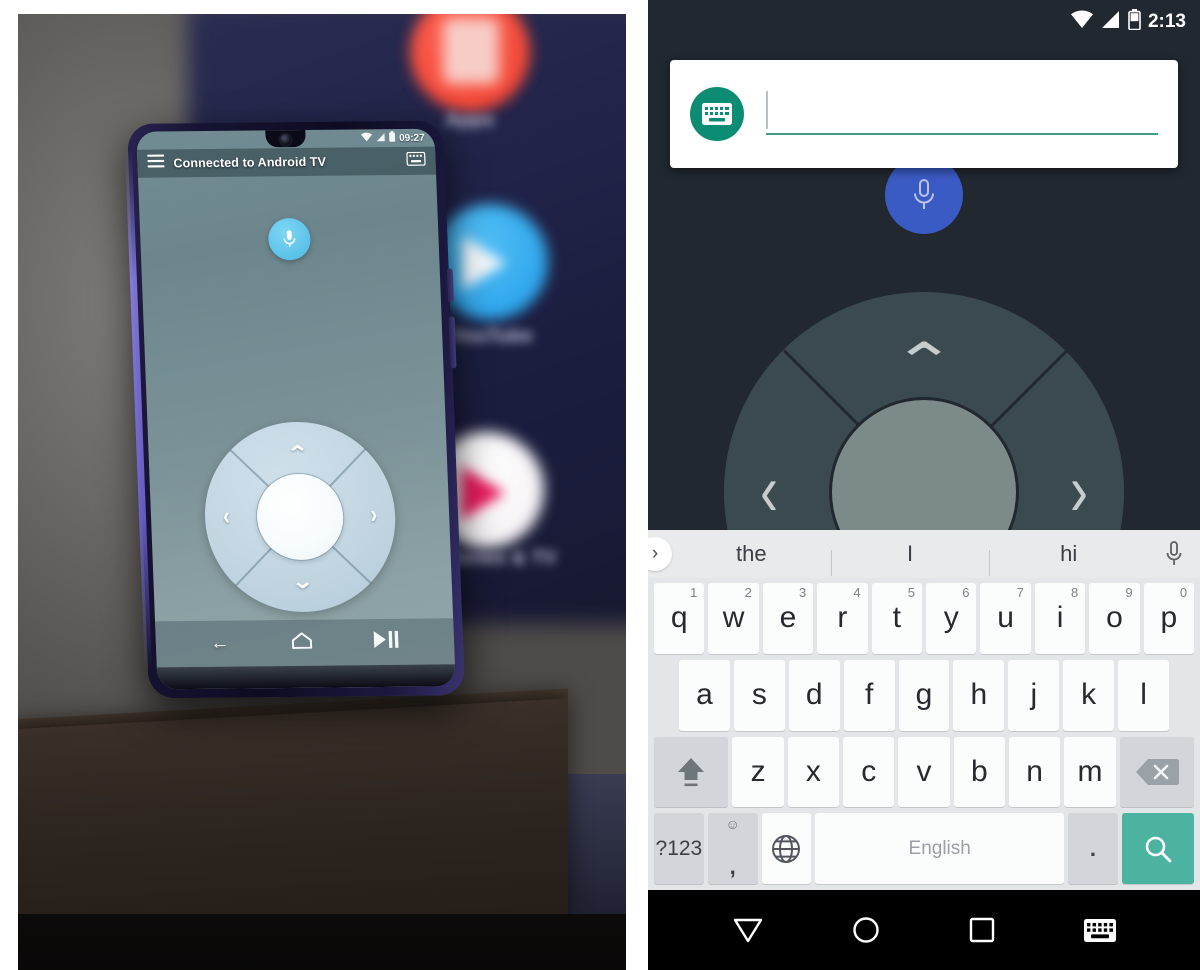 The width and height of the screenshot is (1200, 970). Describe the element at coordinates (1114, 618) in the screenshot. I see `key-o: 9o` at that location.